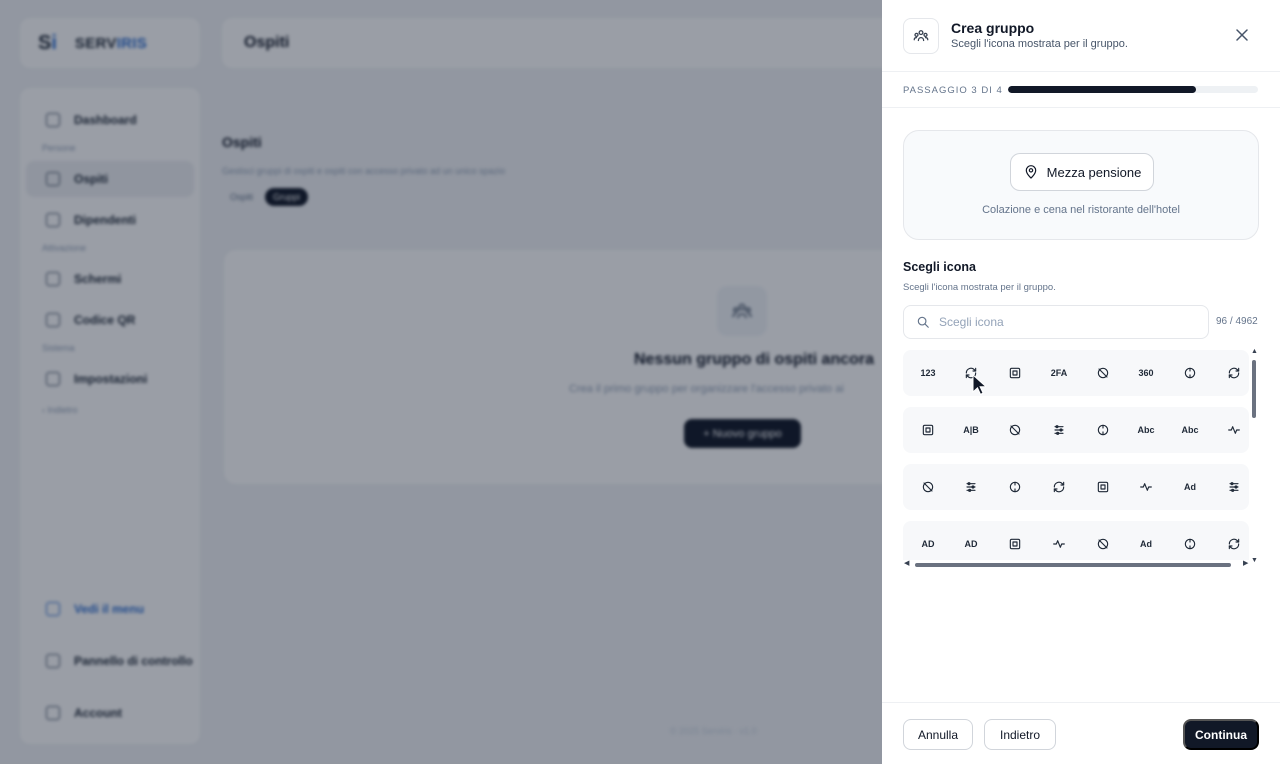 The width and height of the screenshot is (1280, 764). I want to click on icon-grid-row: AD AD Ad, so click(1076, 540).